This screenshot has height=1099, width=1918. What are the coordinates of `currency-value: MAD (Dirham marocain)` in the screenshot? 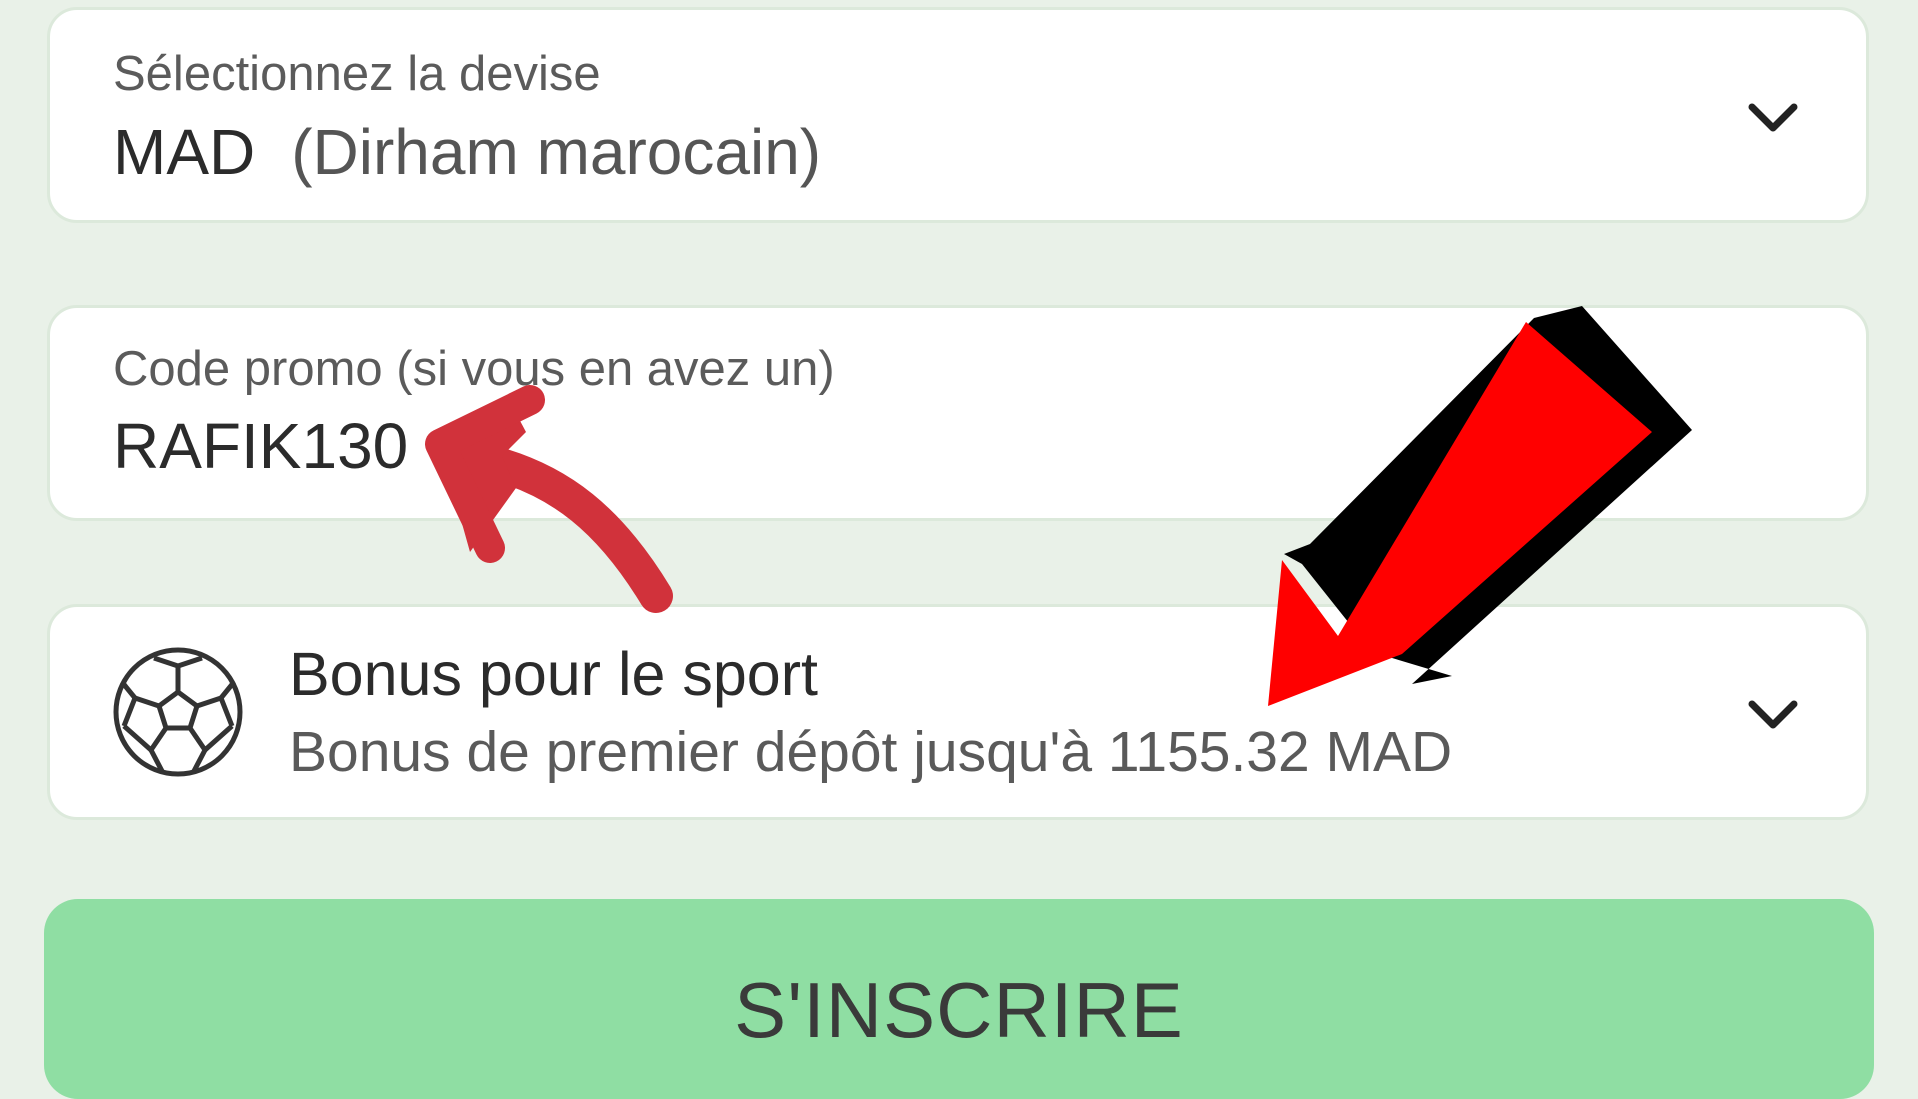 It's located at (467, 152).